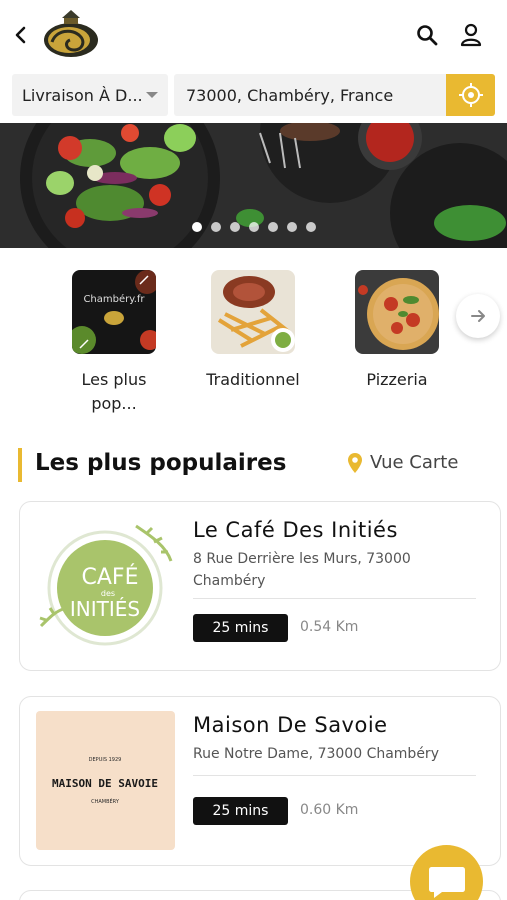 The height and width of the screenshot is (900, 507). I want to click on logo-text-top: DEPUIS 1929, so click(105, 760).